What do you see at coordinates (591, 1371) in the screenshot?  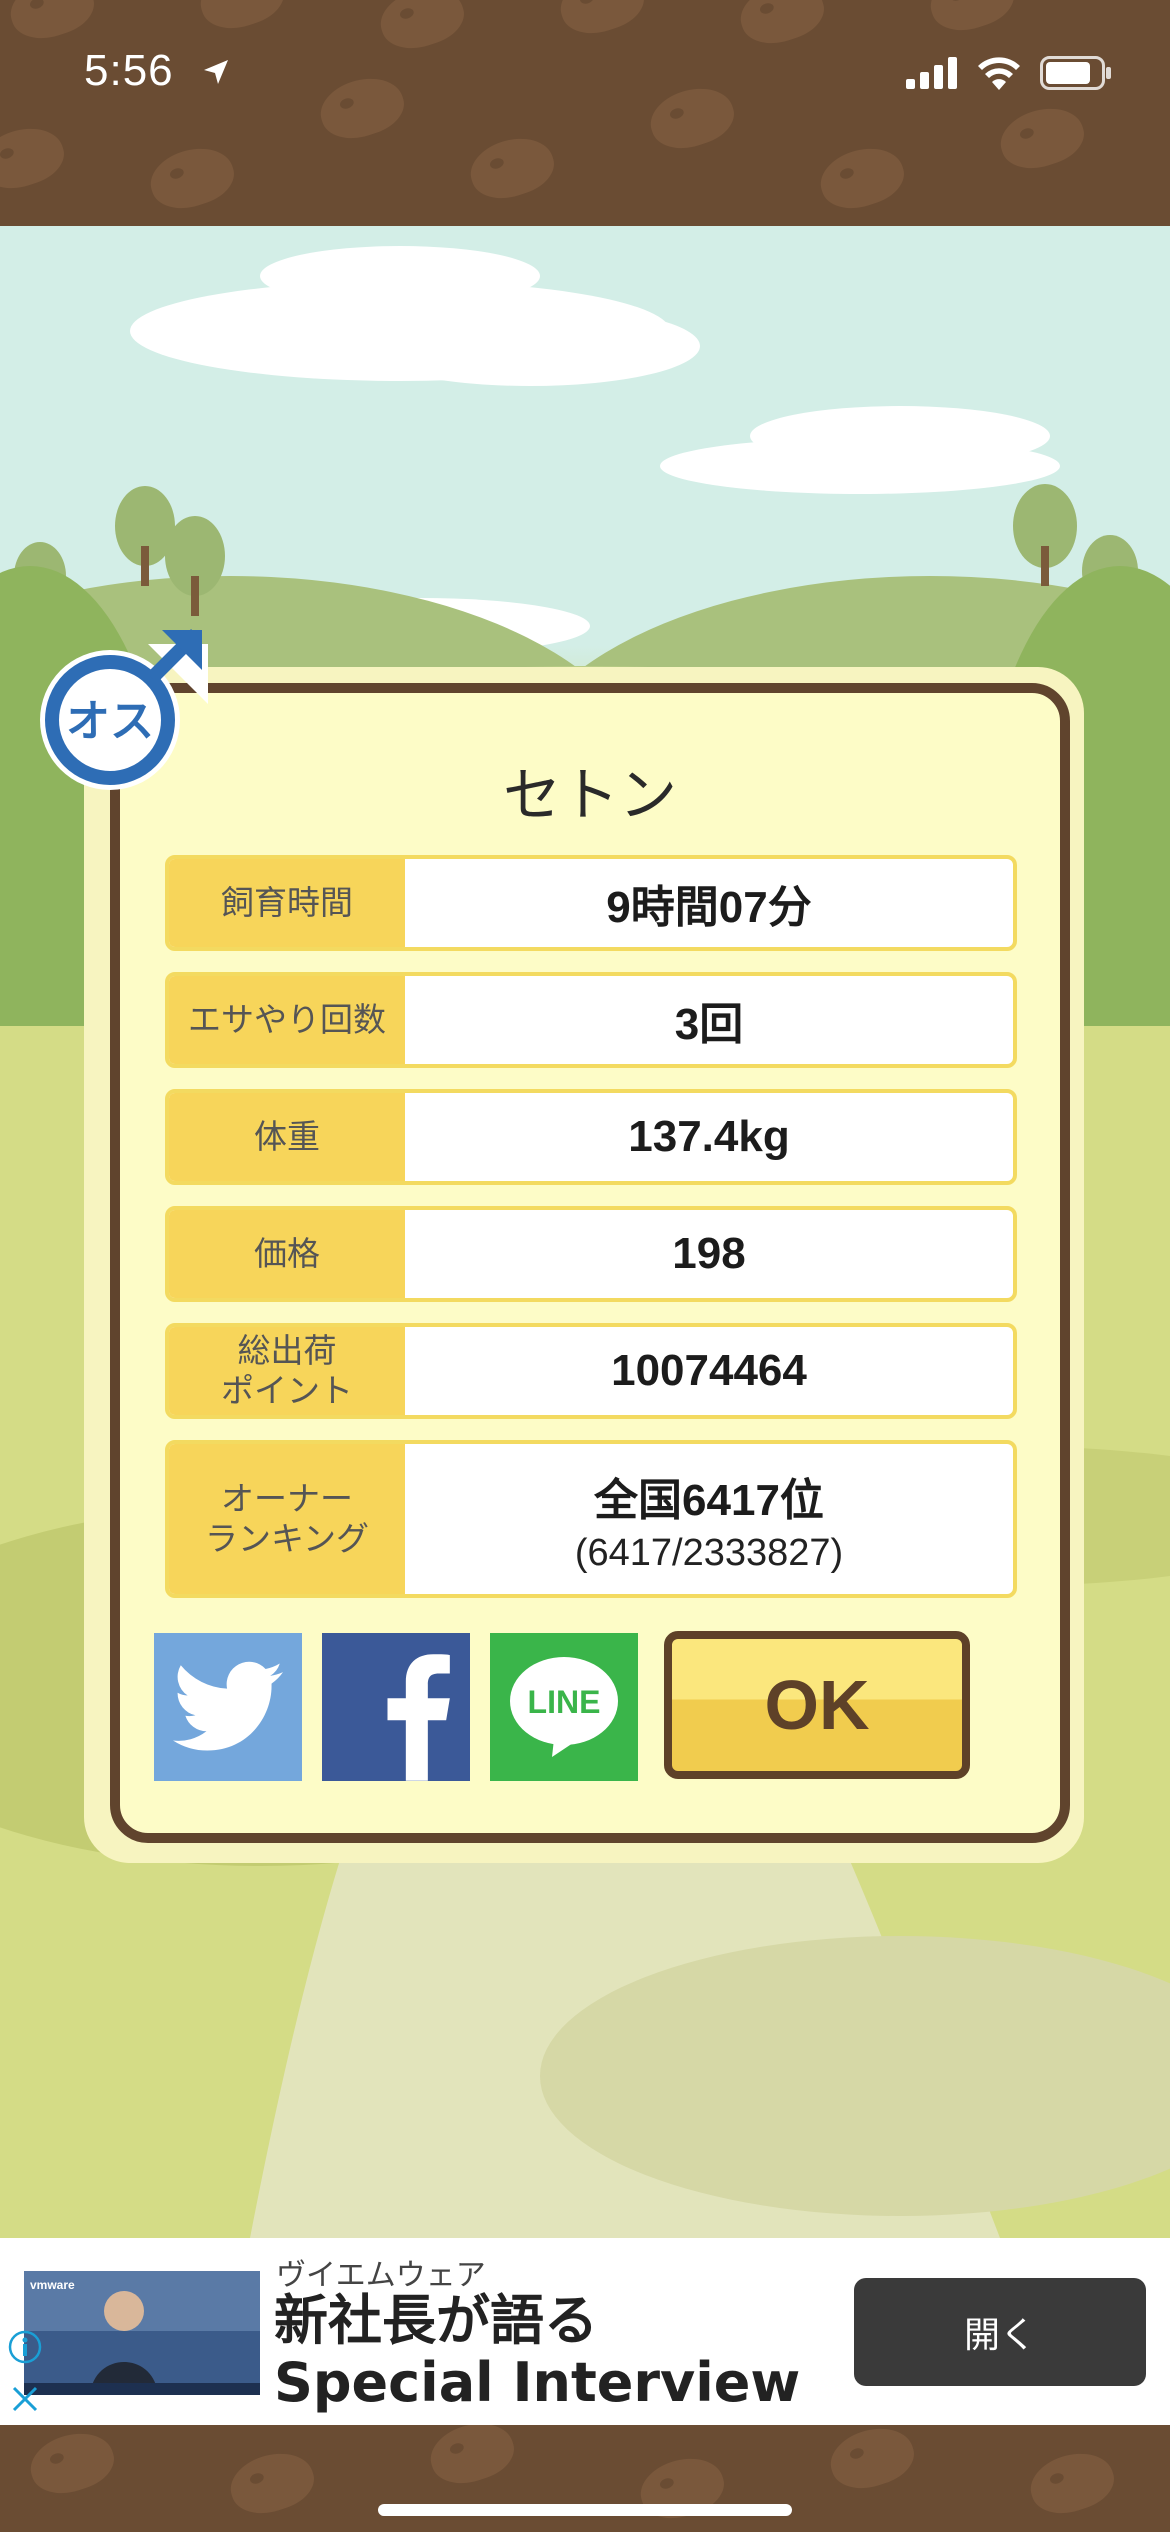 I see `stat-row-total-points: 総出荷 ポイント 10074464` at bounding box center [591, 1371].